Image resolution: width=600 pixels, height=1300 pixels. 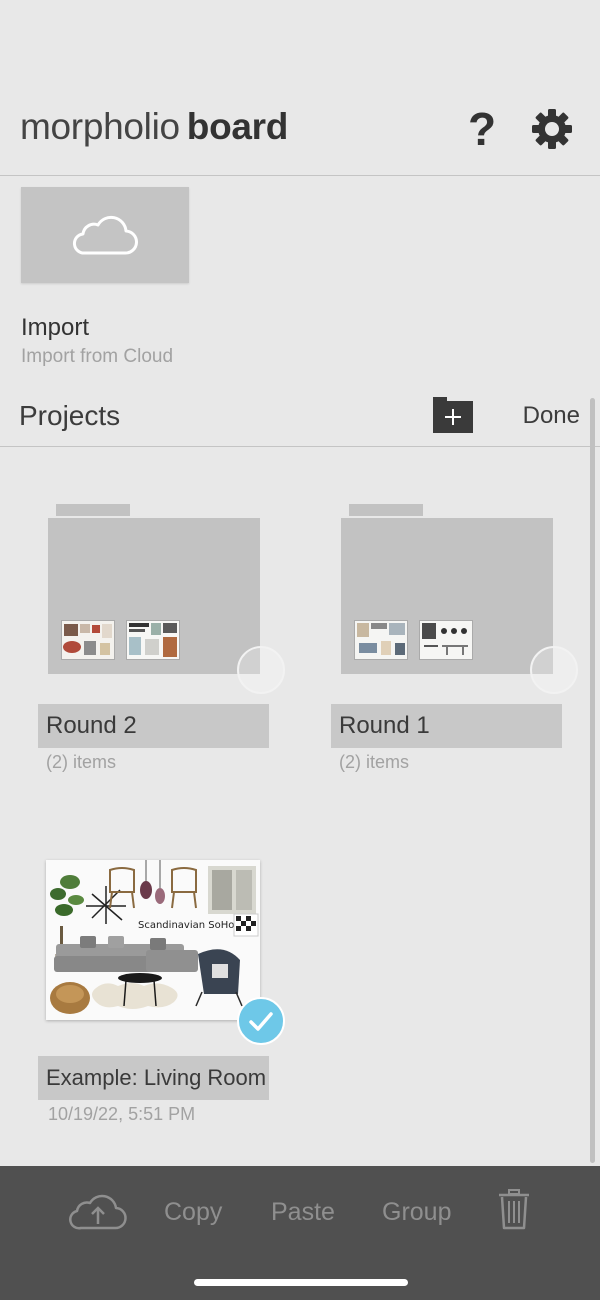 What do you see at coordinates (122, 1114) in the screenshot?
I see `board-timestamp: 10/19/22, 5:51 PM` at bounding box center [122, 1114].